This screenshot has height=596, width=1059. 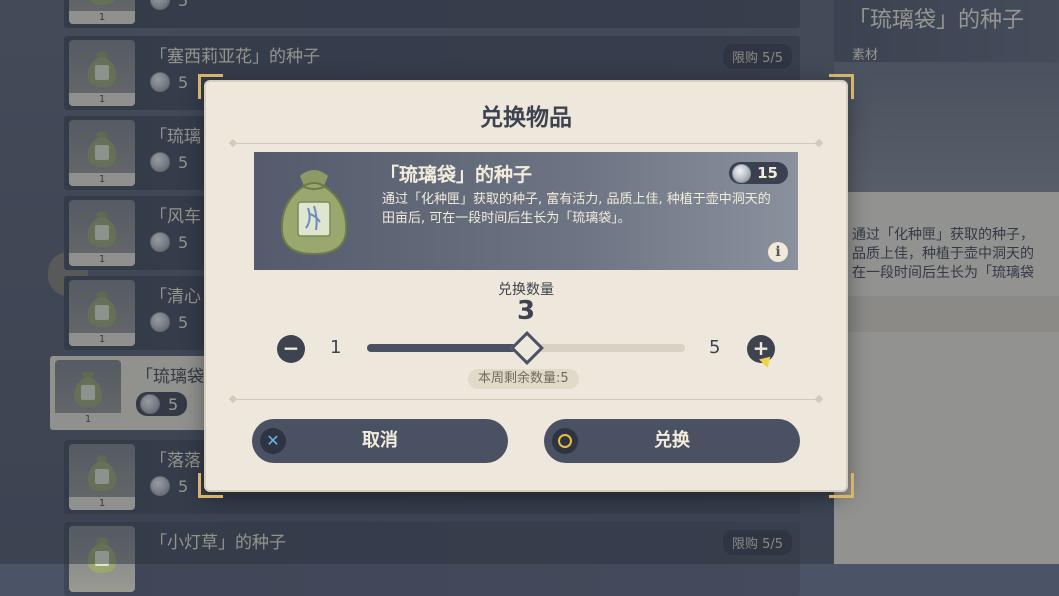 I want to click on weekly-remaining-badge: 本周剩余数量:5, so click(x=523, y=379).